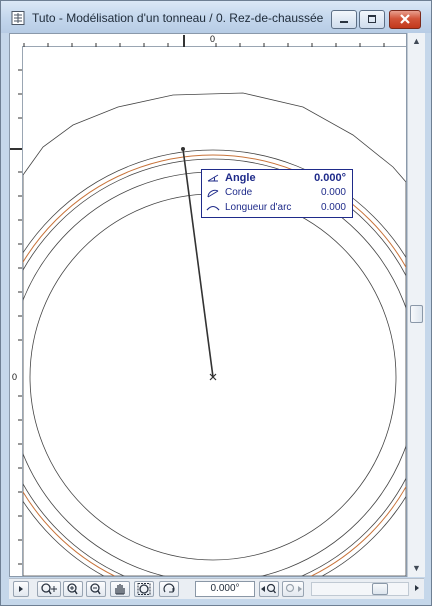 This screenshot has height=606, width=432. I want to click on readout-value-arc-length: 0.000, so click(333, 207).